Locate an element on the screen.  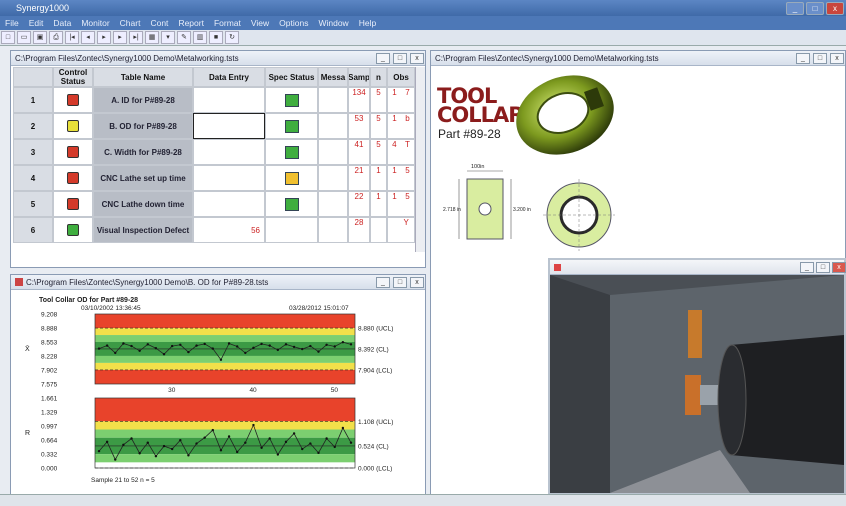
x-tick-label: 40 is located at coordinates (253, 390).